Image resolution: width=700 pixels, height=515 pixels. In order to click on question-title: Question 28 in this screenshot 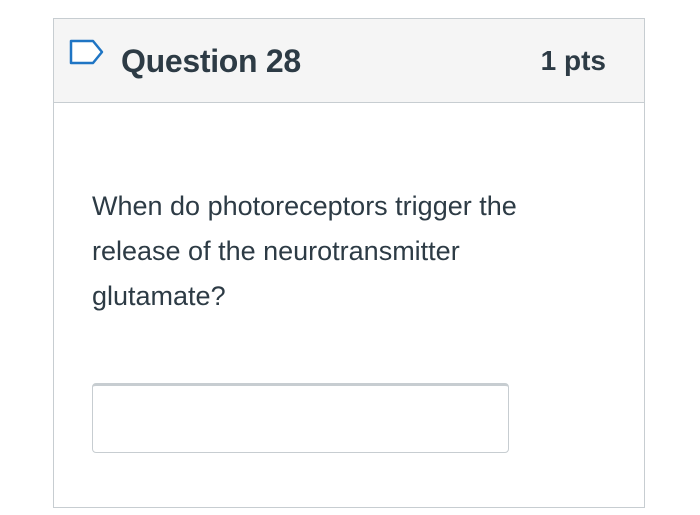, I will do `click(211, 61)`.